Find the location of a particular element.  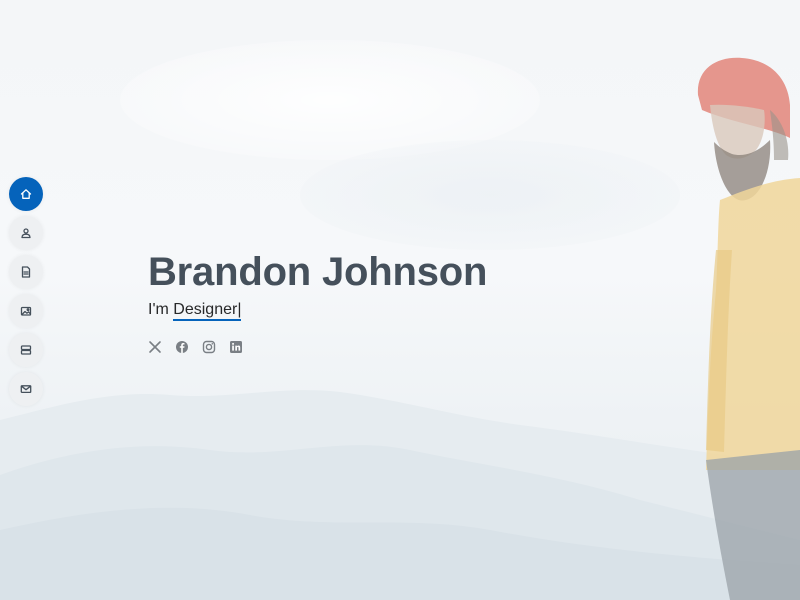

typed-role-text: Designer| is located at coordinates (207, 311).